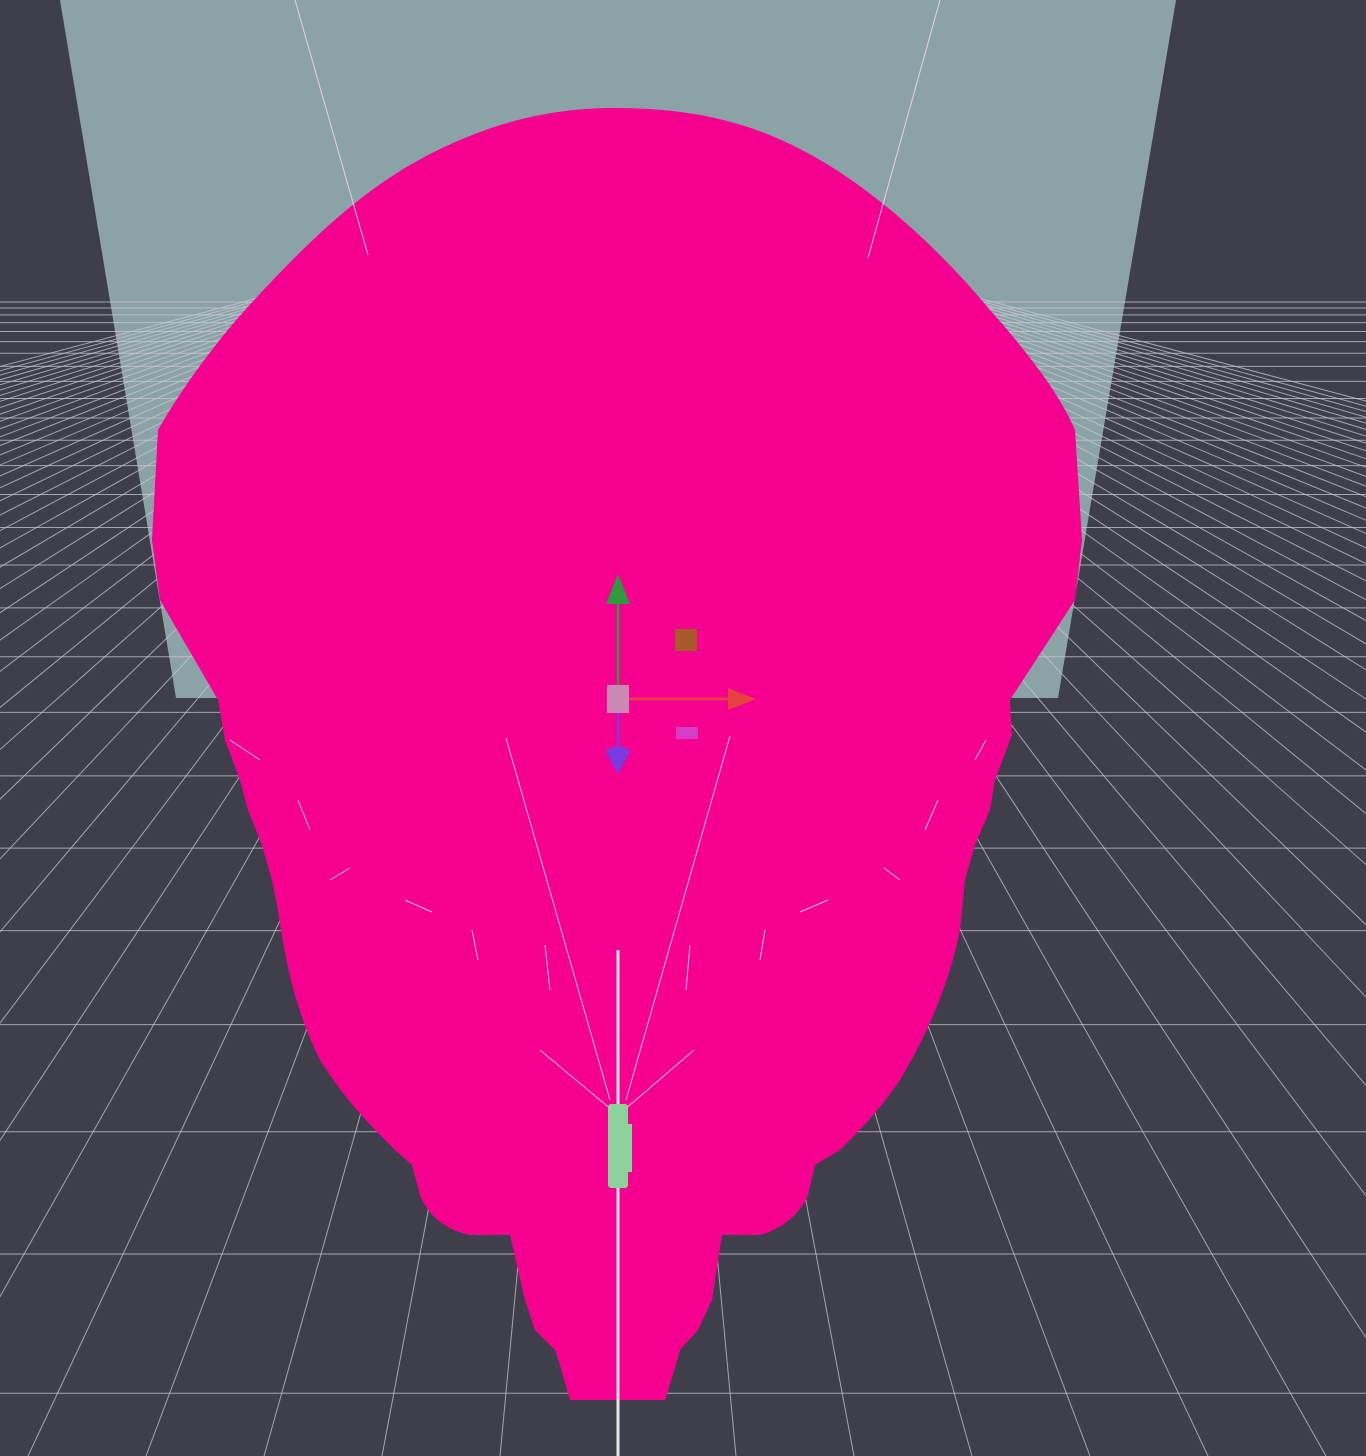 This screenshot has height=1456, width=1366. Describe the element at coordinates (618, 699) in the screenshot. I see `gizmo-center-handle` at that location.